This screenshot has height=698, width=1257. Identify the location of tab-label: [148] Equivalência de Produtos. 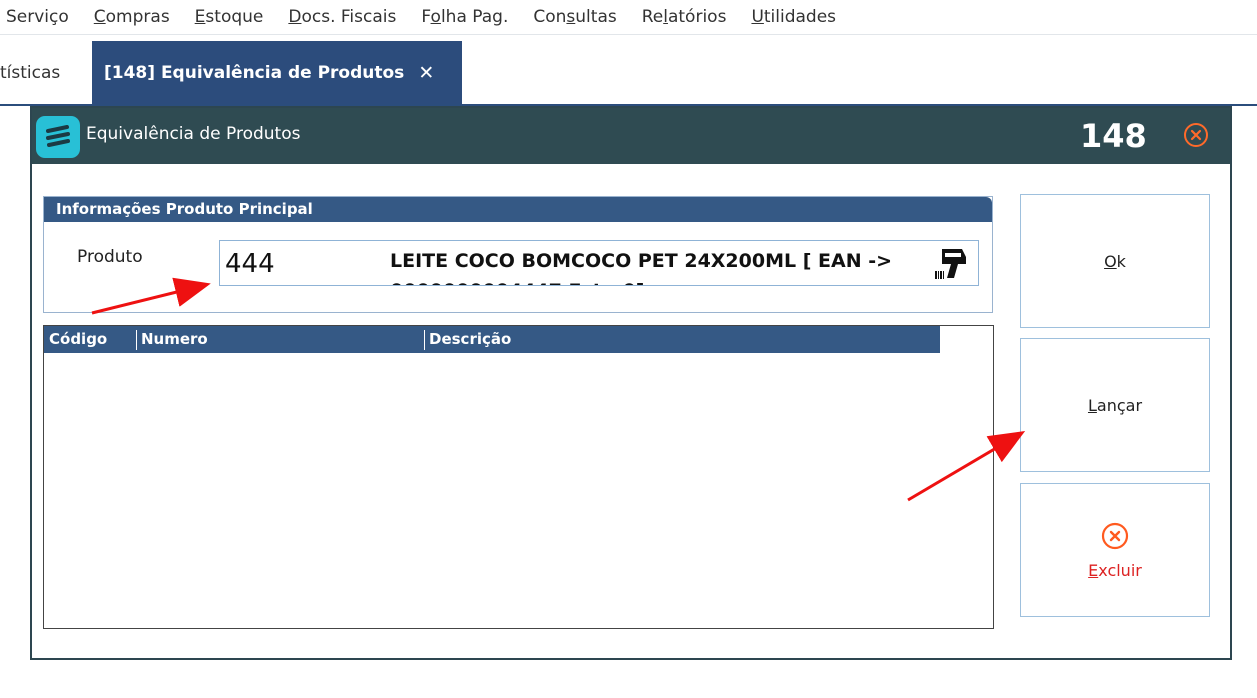
(254, 72).